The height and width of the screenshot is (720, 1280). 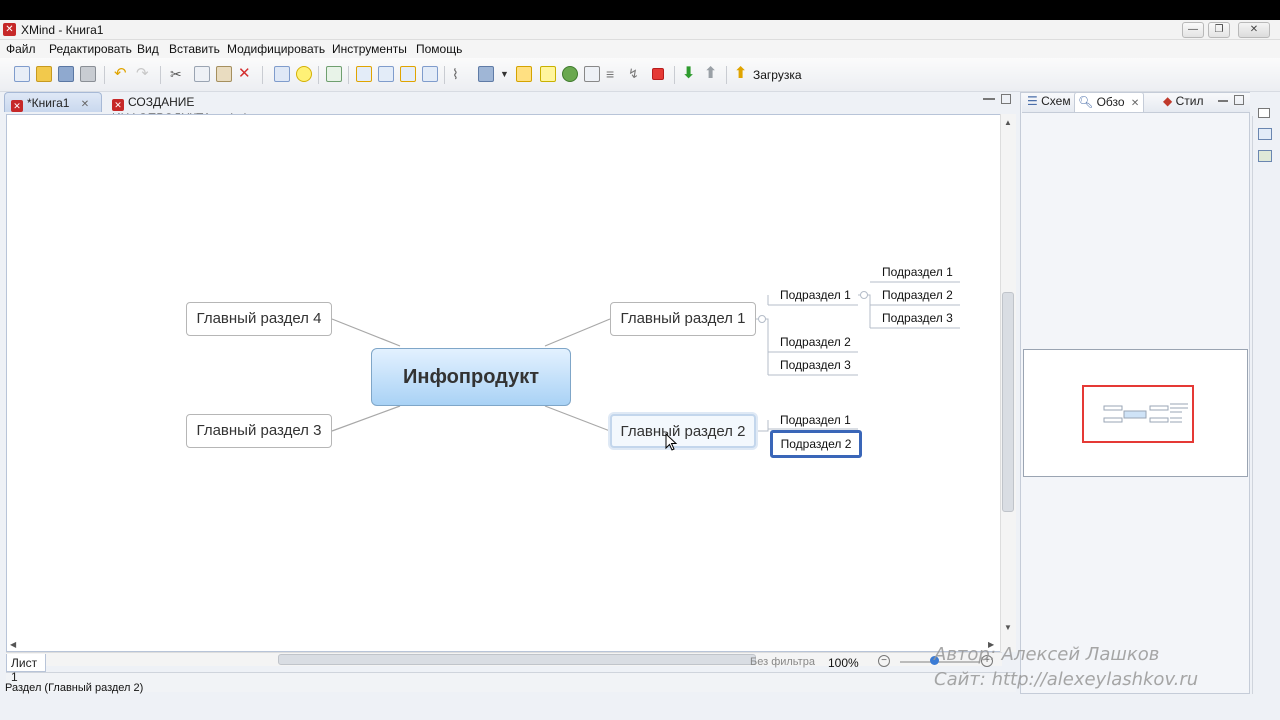 What do you see at coordinates (259, 319) in the screenshot?
I see `topic-main-4: Главный раздел 4` at bounding box center [259, 319].